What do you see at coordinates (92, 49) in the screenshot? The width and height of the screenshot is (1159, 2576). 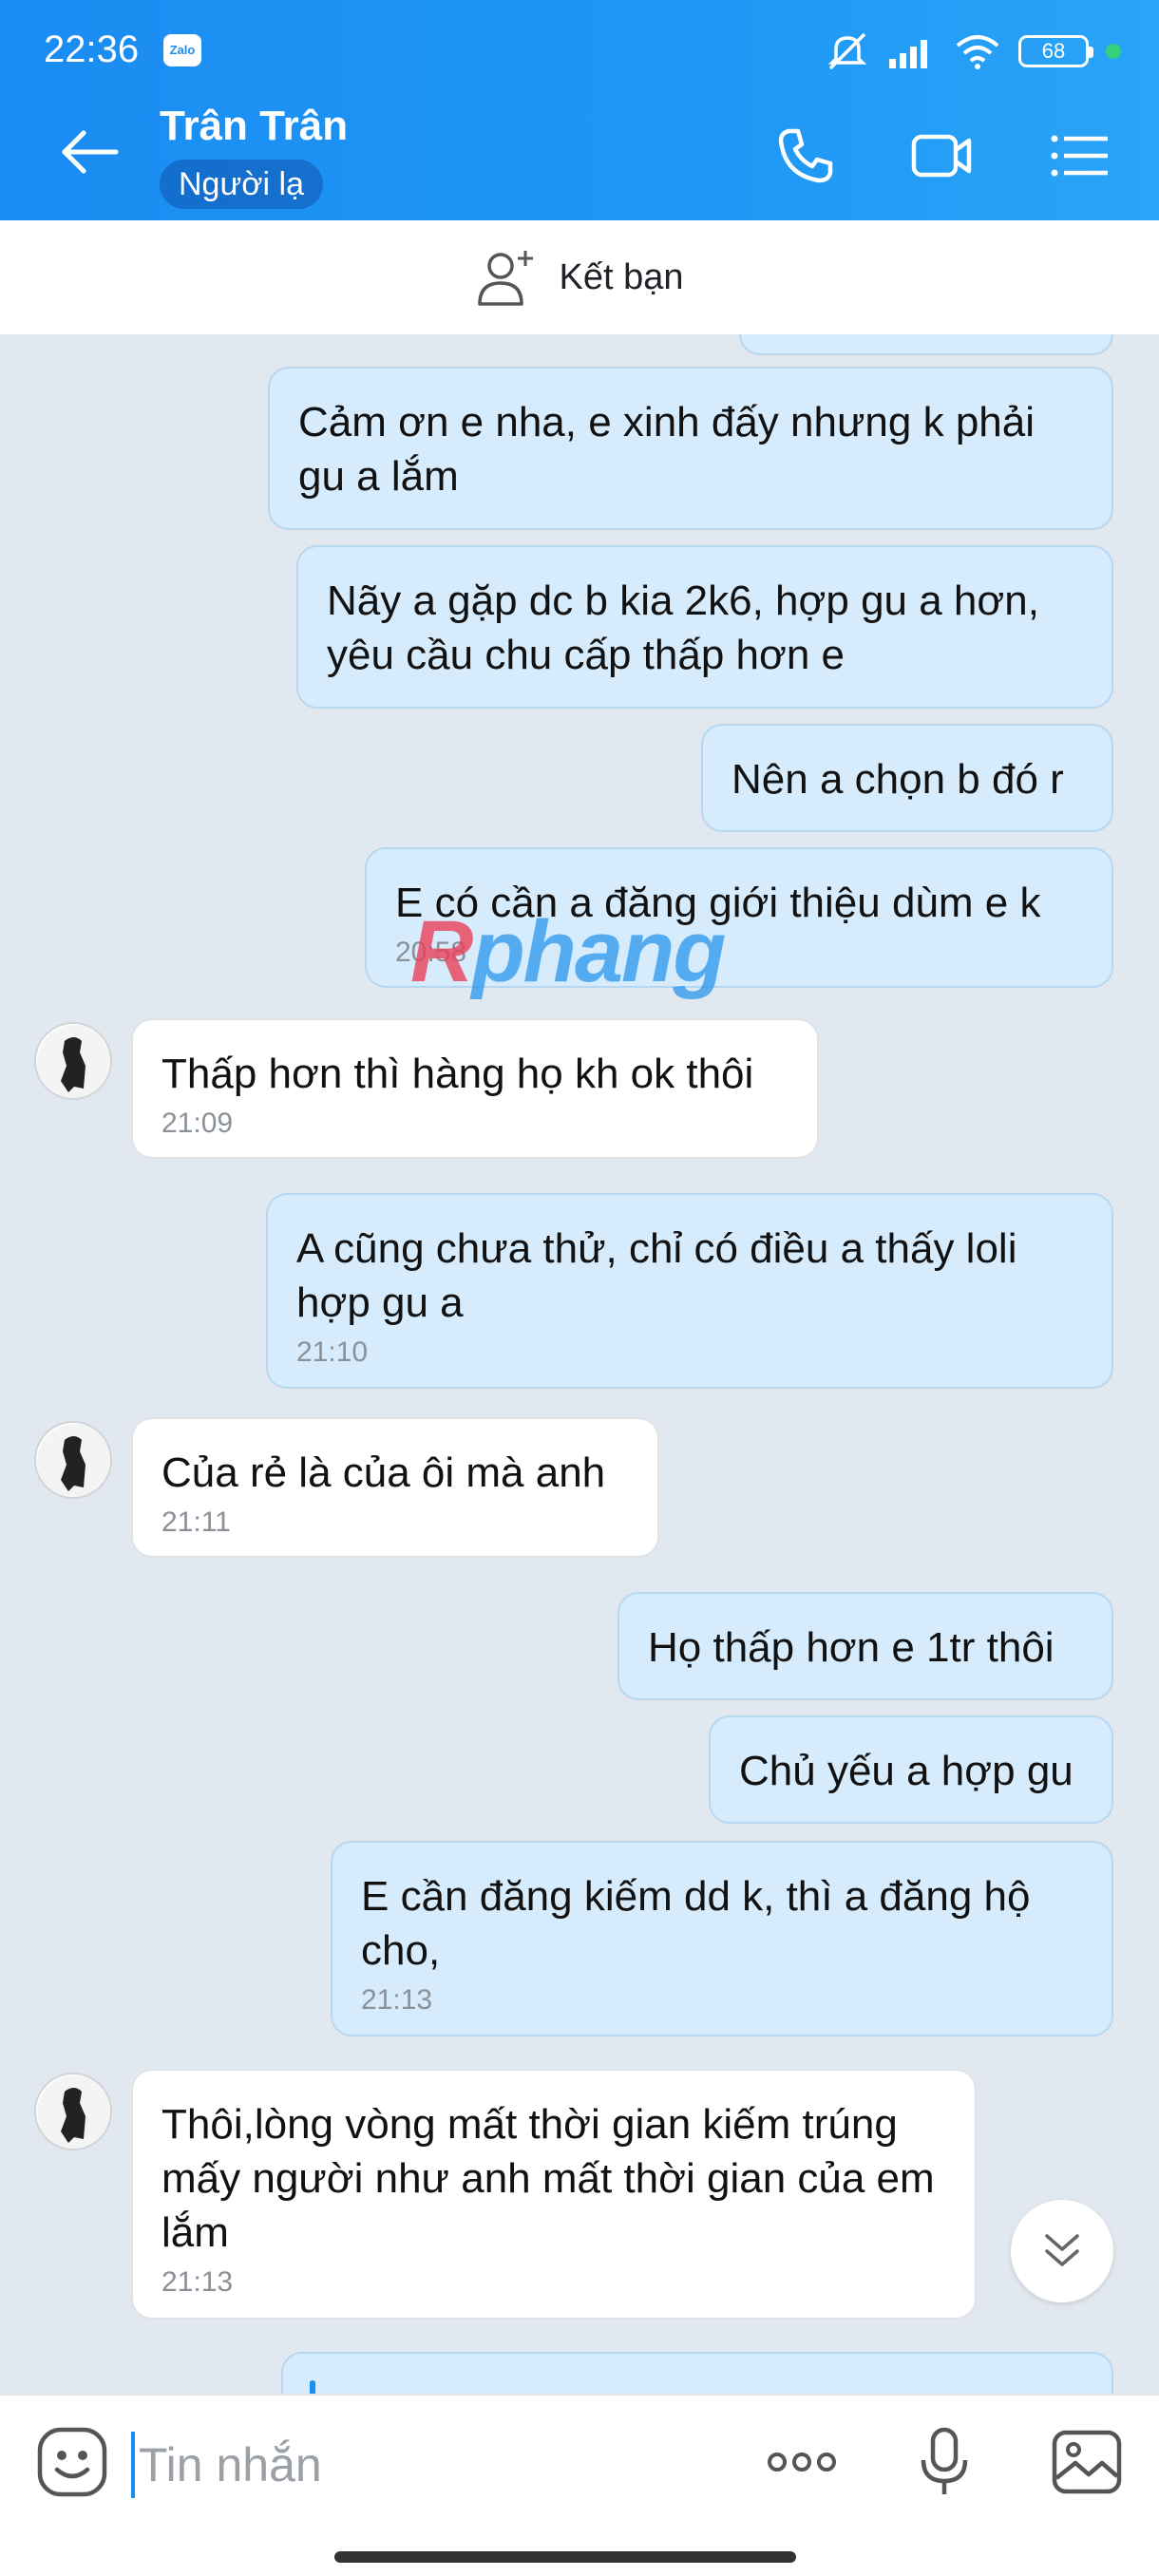 I see `status-time: 22:36` at bounding box center [92, 49].